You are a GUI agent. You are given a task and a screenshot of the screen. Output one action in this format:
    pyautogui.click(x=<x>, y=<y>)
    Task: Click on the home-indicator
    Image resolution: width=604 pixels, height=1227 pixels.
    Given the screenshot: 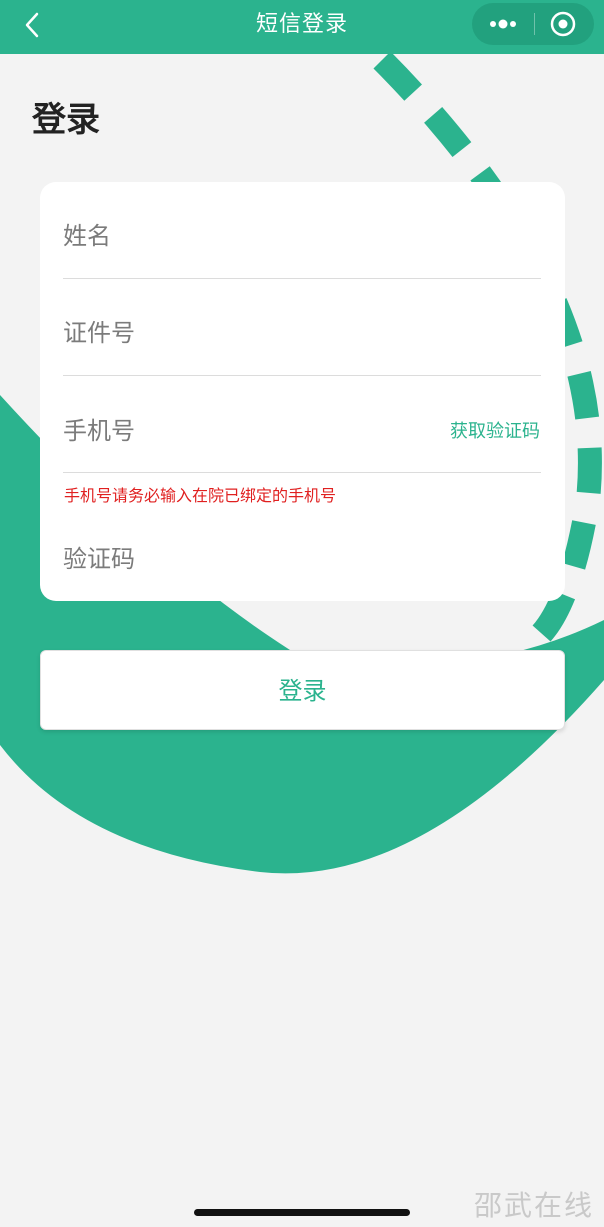 What is the action you would take?
    pyautogui.click(x=302, y=1212)
    